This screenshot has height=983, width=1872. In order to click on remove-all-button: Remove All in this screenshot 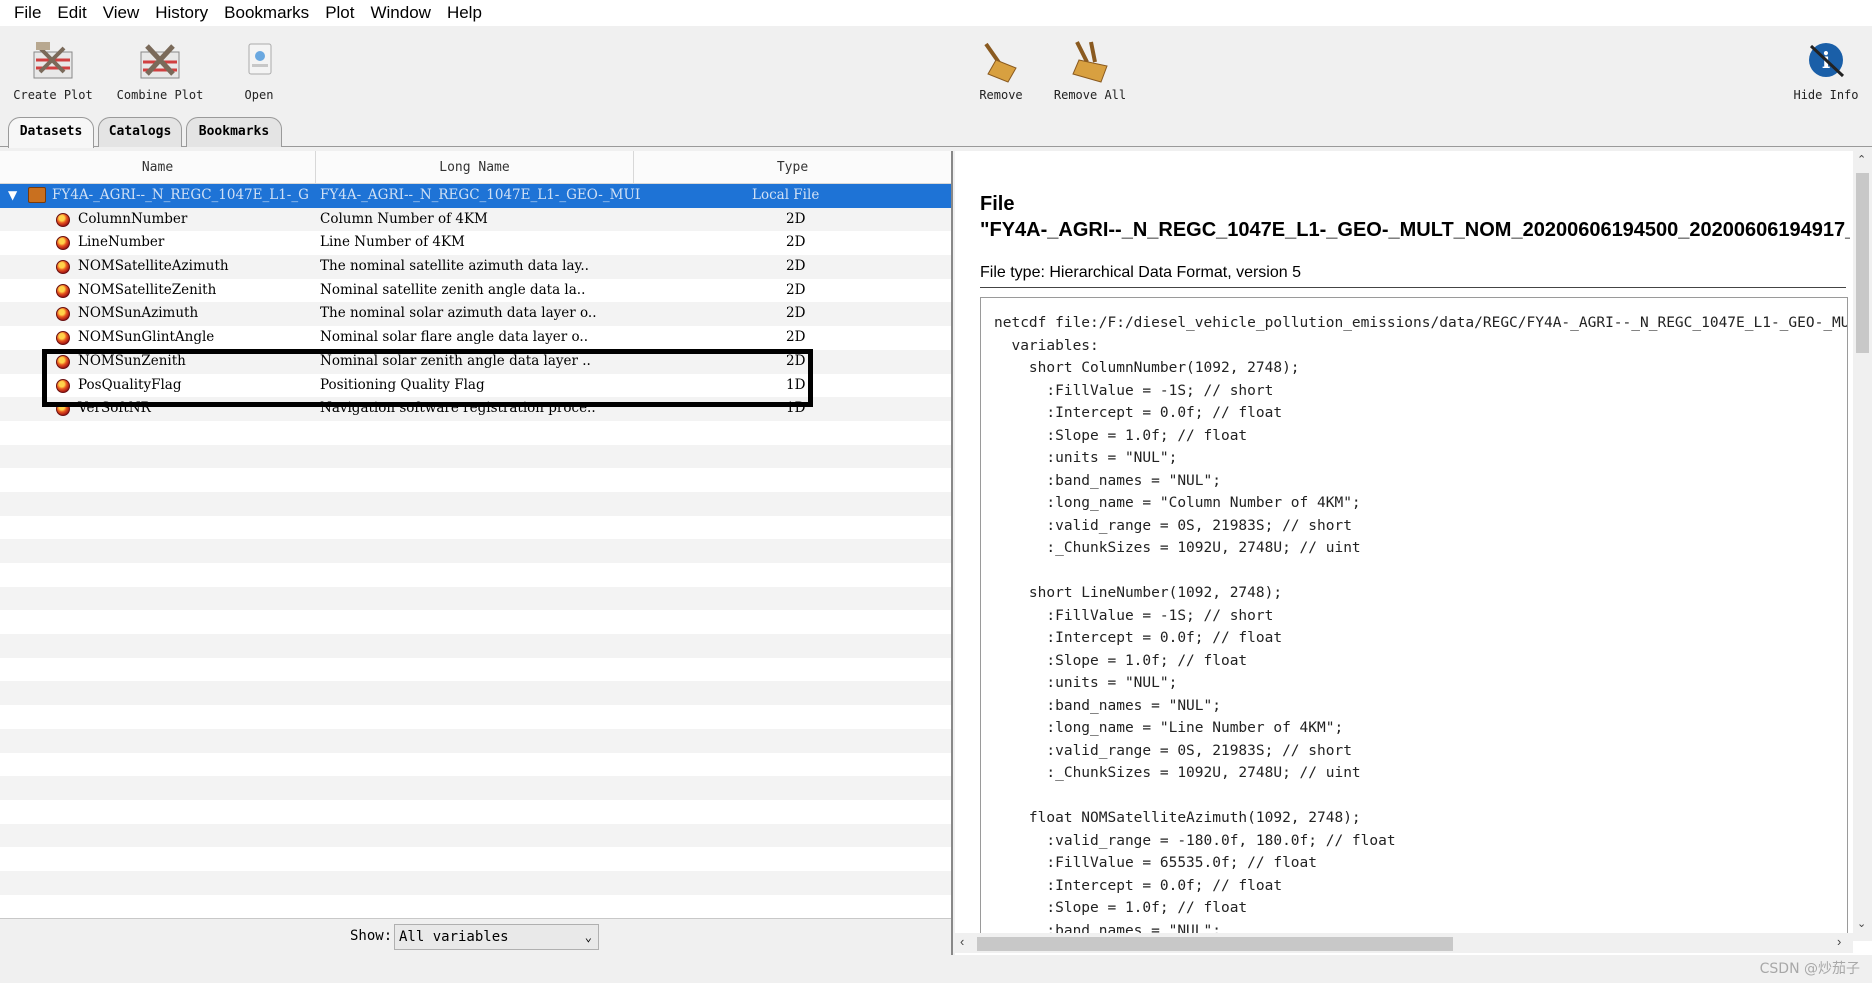, I will do `click(1090, 70)`.